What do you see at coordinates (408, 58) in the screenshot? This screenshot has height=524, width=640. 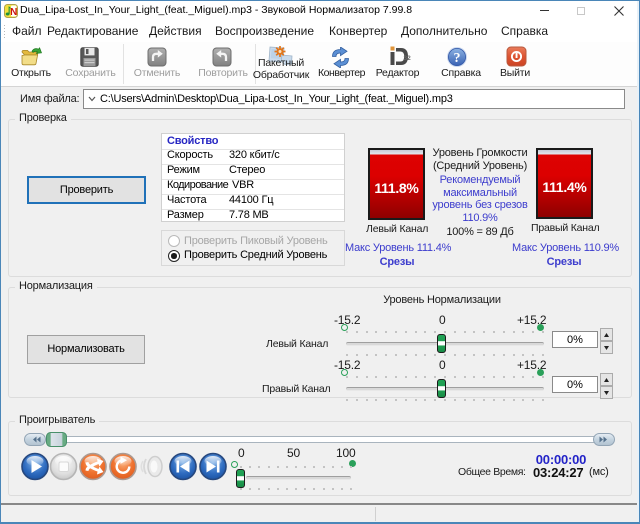 I see `svg-text: 32` at bounding box center [408, 58].